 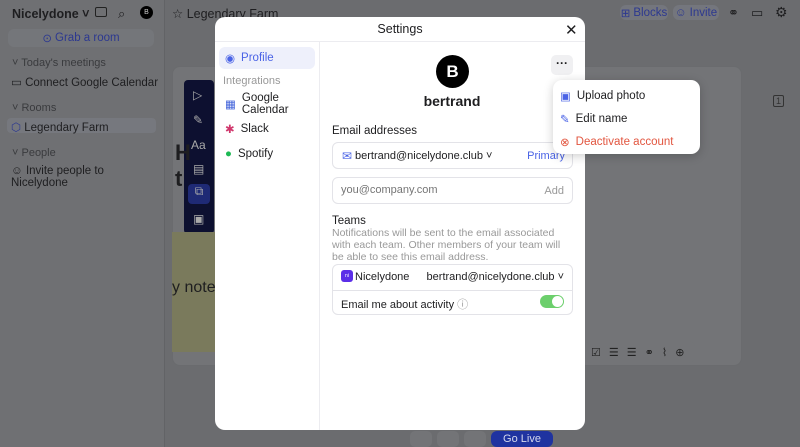 I want to click on team-badge: ni, so click(x=347, y=276).